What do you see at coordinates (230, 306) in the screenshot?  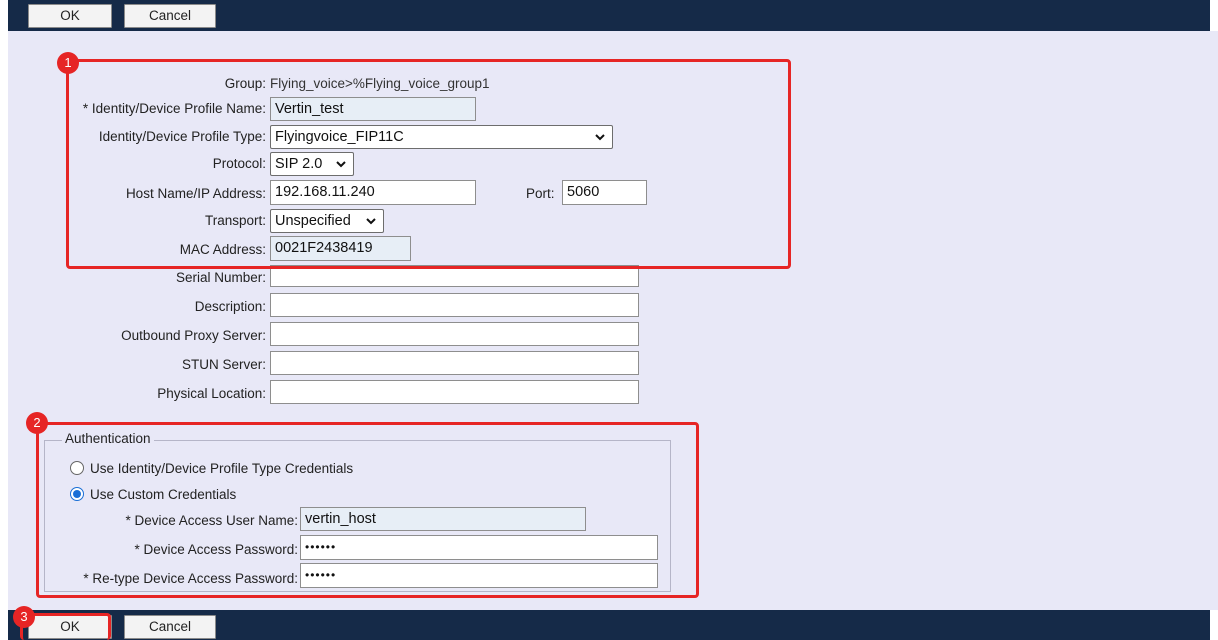 I see `description-label: Description:` at bounding box center [230, 306].